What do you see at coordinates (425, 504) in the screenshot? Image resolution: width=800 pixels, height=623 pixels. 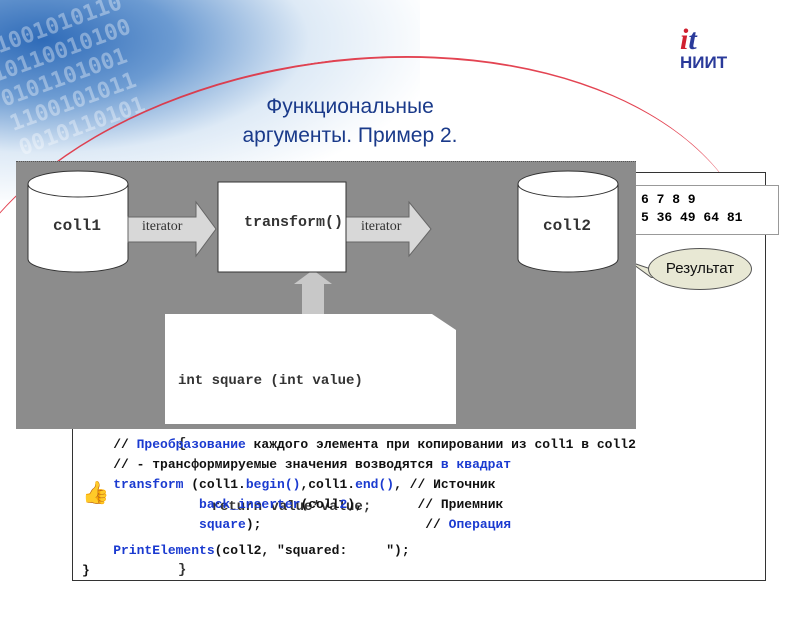 I see `code-text: ), // Приемник` at bounding box center [425, 504].